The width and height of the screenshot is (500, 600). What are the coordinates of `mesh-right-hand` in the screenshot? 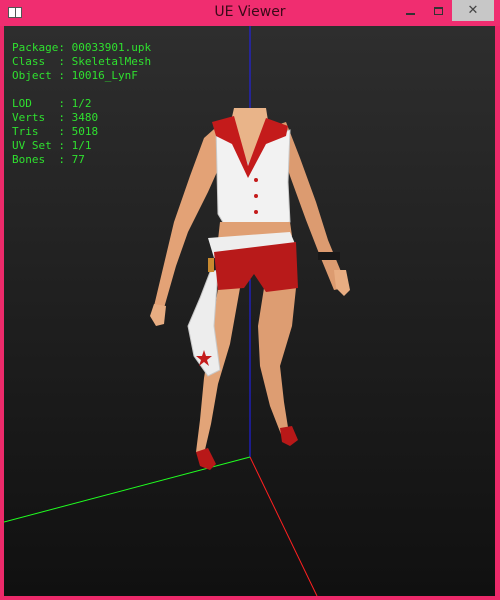 It's located at (342, 283).